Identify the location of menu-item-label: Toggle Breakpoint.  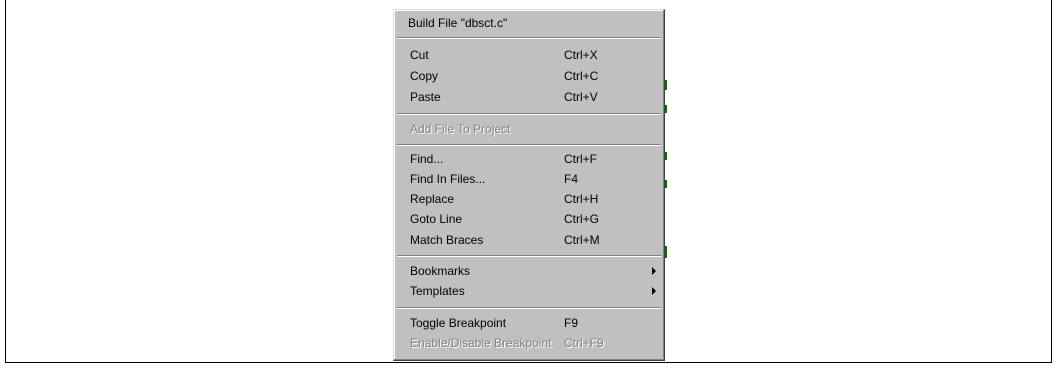
(458, 323).